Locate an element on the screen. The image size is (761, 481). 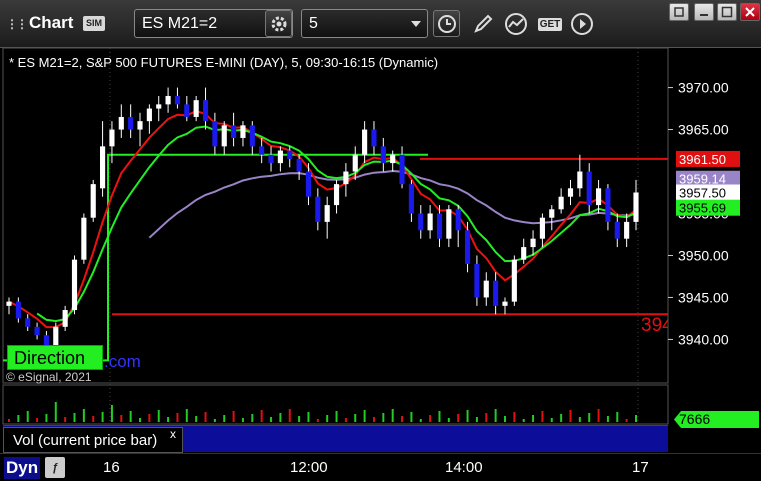
draw-button is located at coordinates (483, 24).